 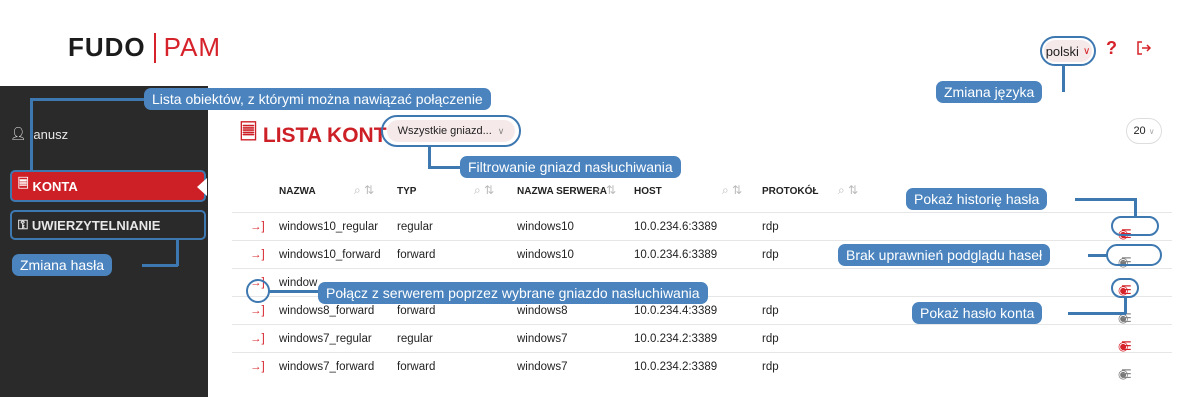 I want to click on active-indicator, so click(x=202, y=187).